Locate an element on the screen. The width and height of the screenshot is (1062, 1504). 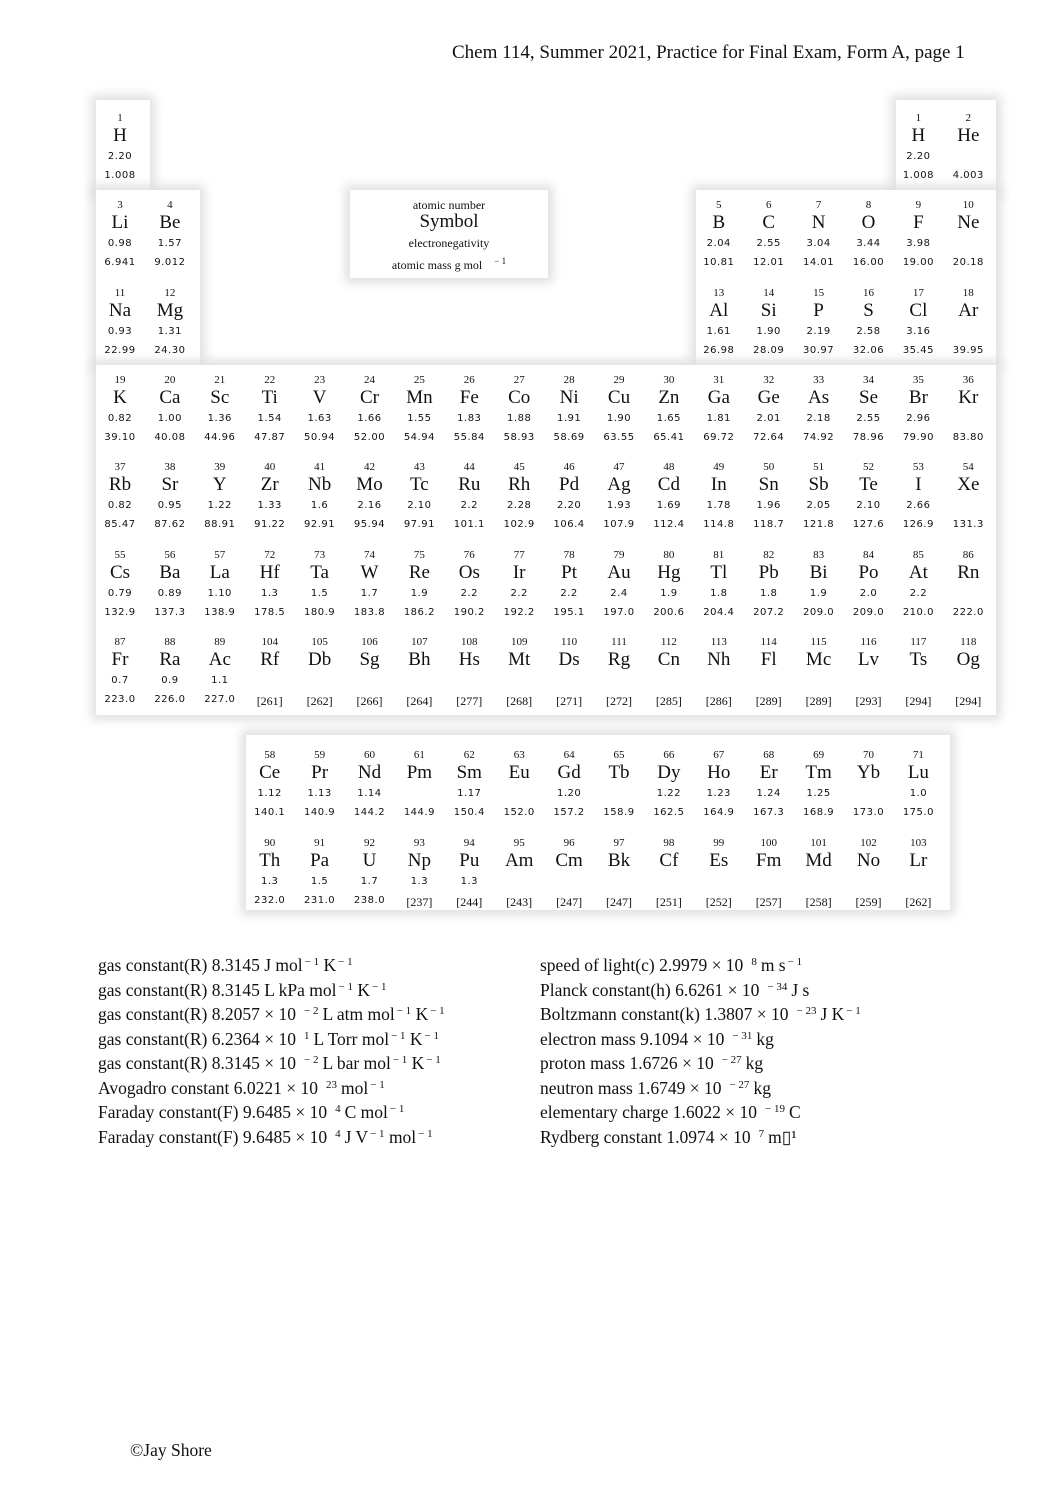
atomic-mass: 180.9 is located at coordinates (320, 612).